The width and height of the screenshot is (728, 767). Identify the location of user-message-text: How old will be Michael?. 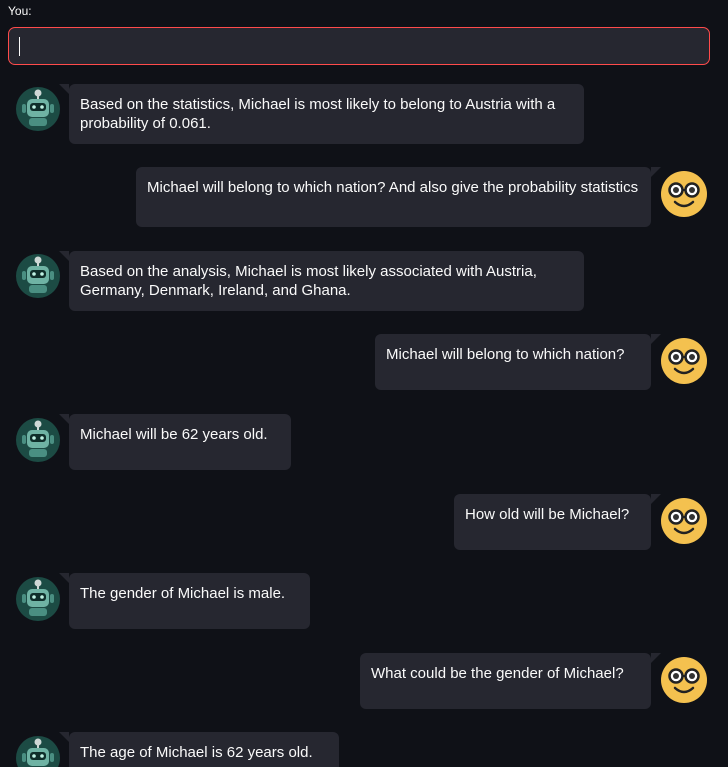
(557, 522).